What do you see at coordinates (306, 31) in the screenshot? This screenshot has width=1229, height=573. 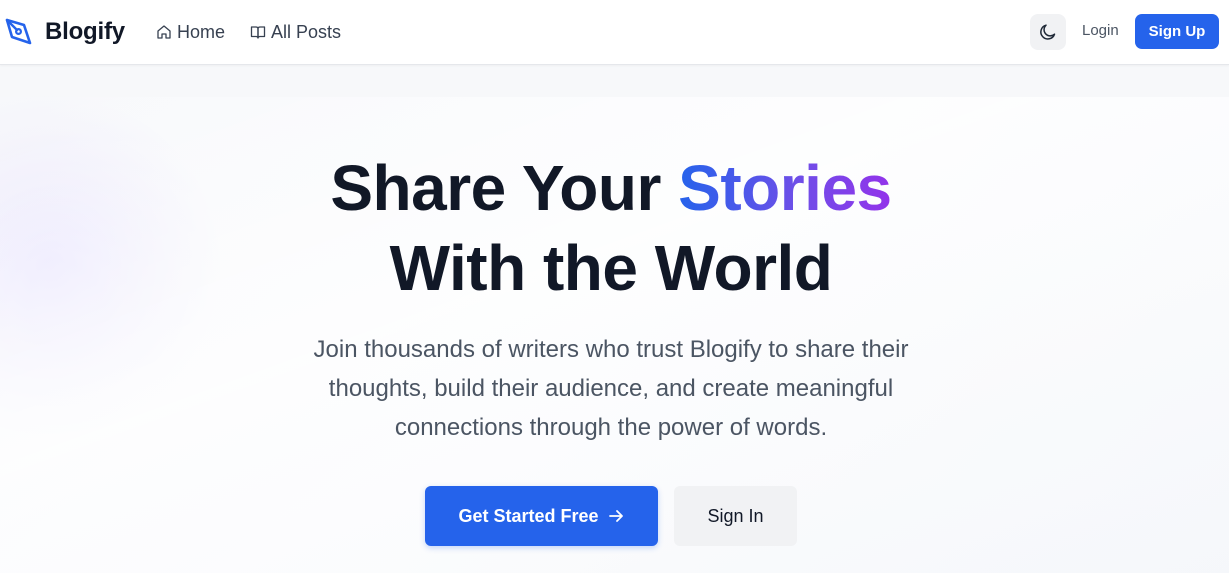 I see `nav-all-posts-label: All Posts` at bounding box center [306, 31].